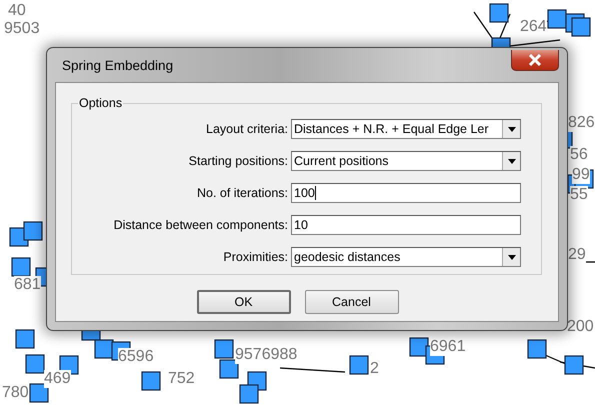  Describe the element at coordinates (101, 103) in the screenshot. I see `group-title: Options` at that location.